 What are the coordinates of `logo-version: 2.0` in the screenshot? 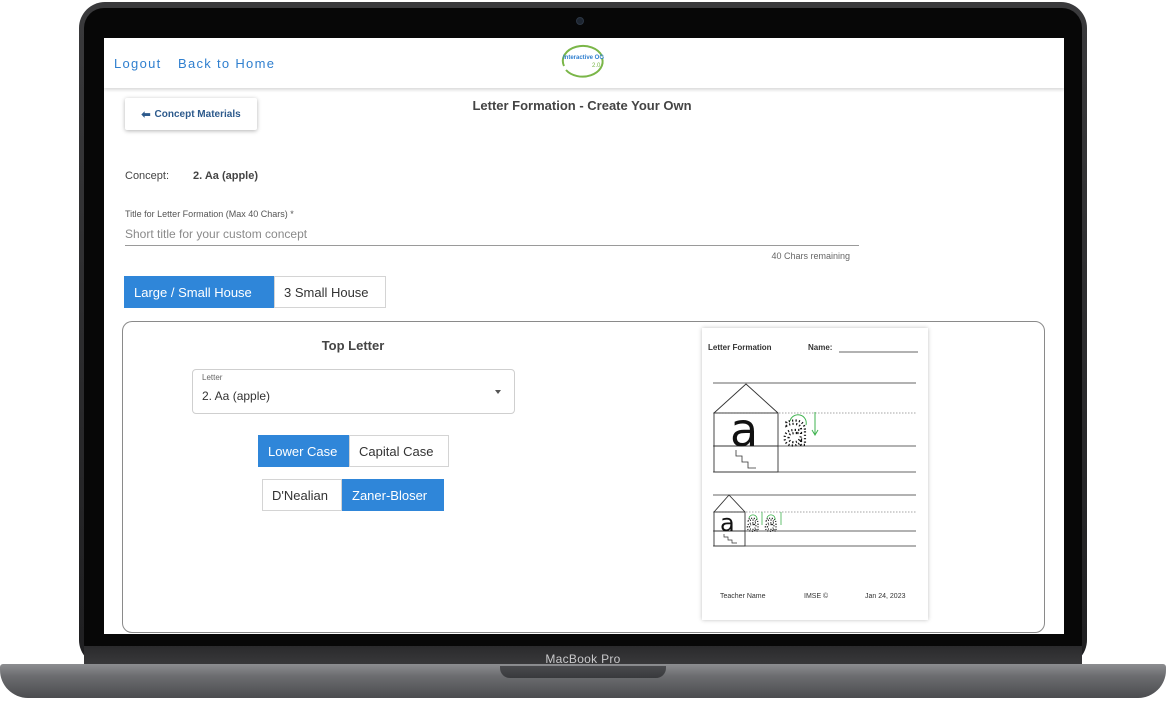 It's located at (596, 66).